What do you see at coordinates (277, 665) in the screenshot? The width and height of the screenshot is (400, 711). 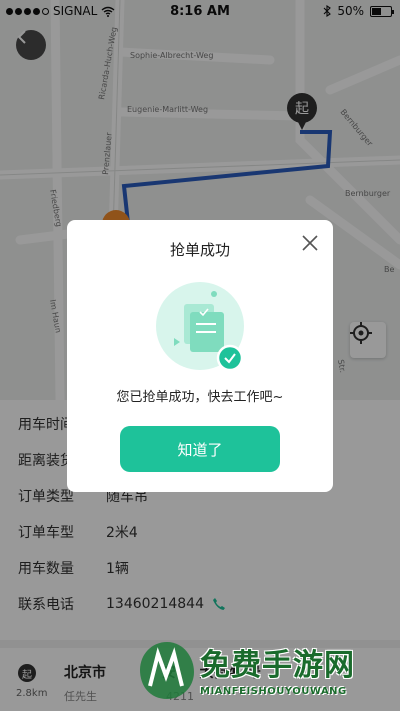 I see `watermark-text: 免费手游网` at bounding box center [277, 665].